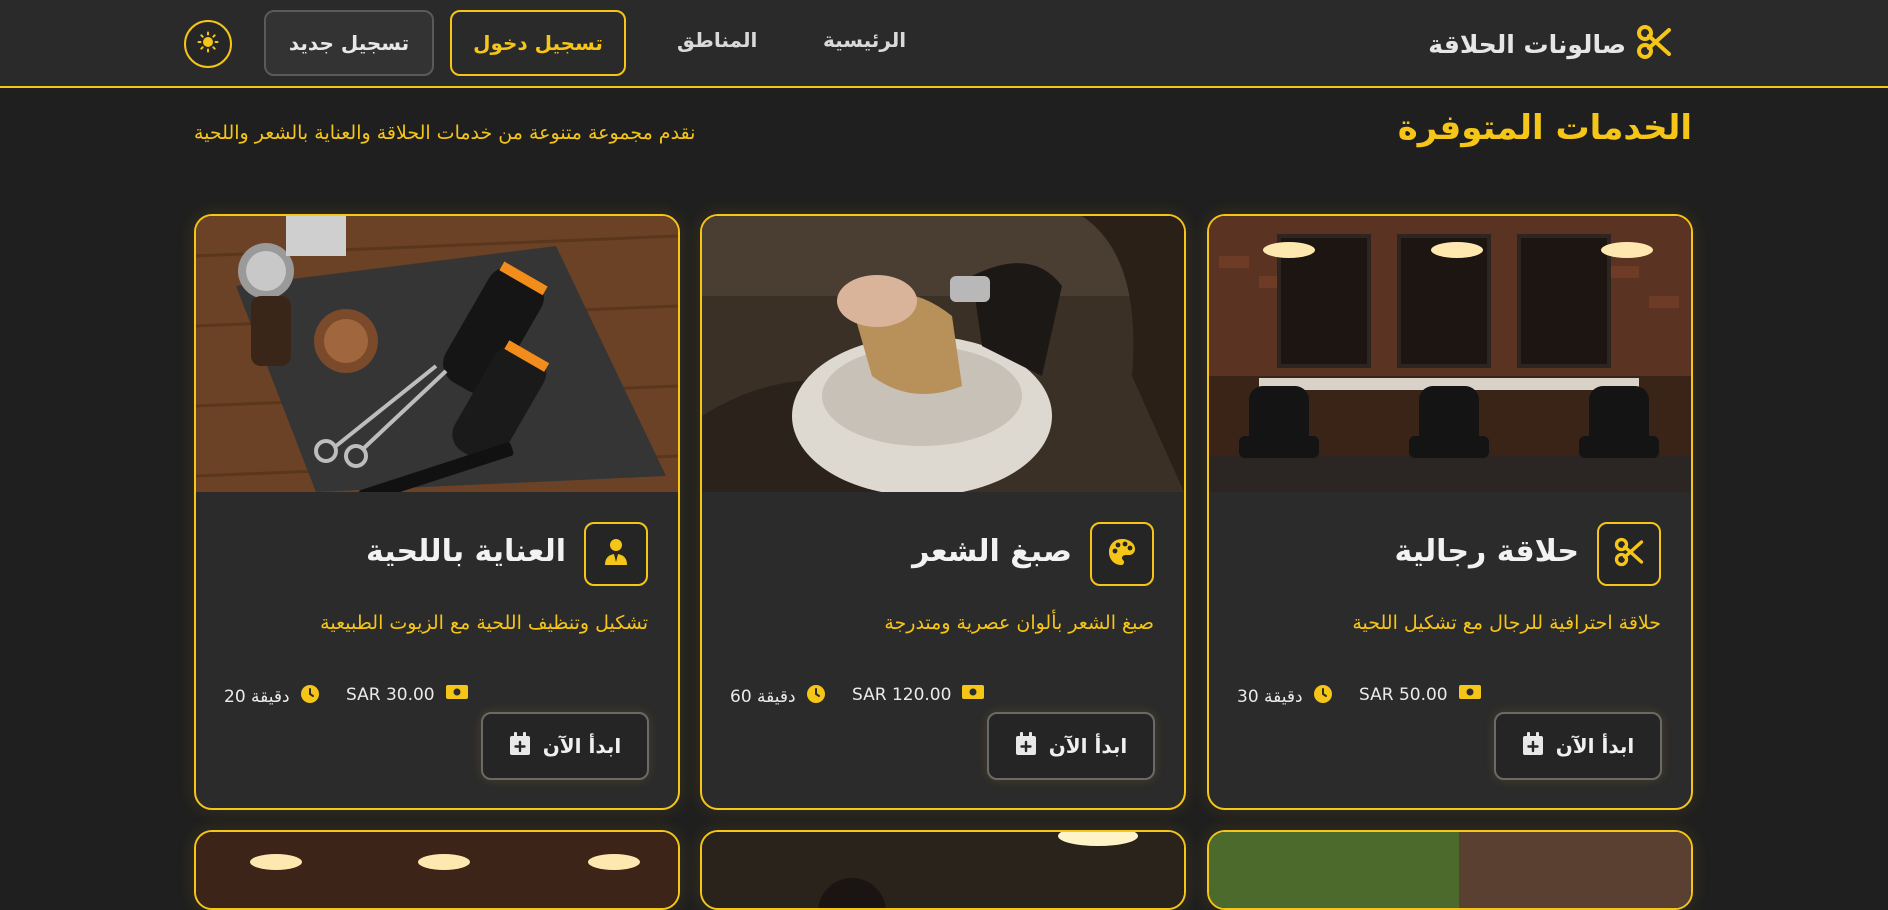  I want to click on service-duration: 60 دقيقة, so click(778, 696).